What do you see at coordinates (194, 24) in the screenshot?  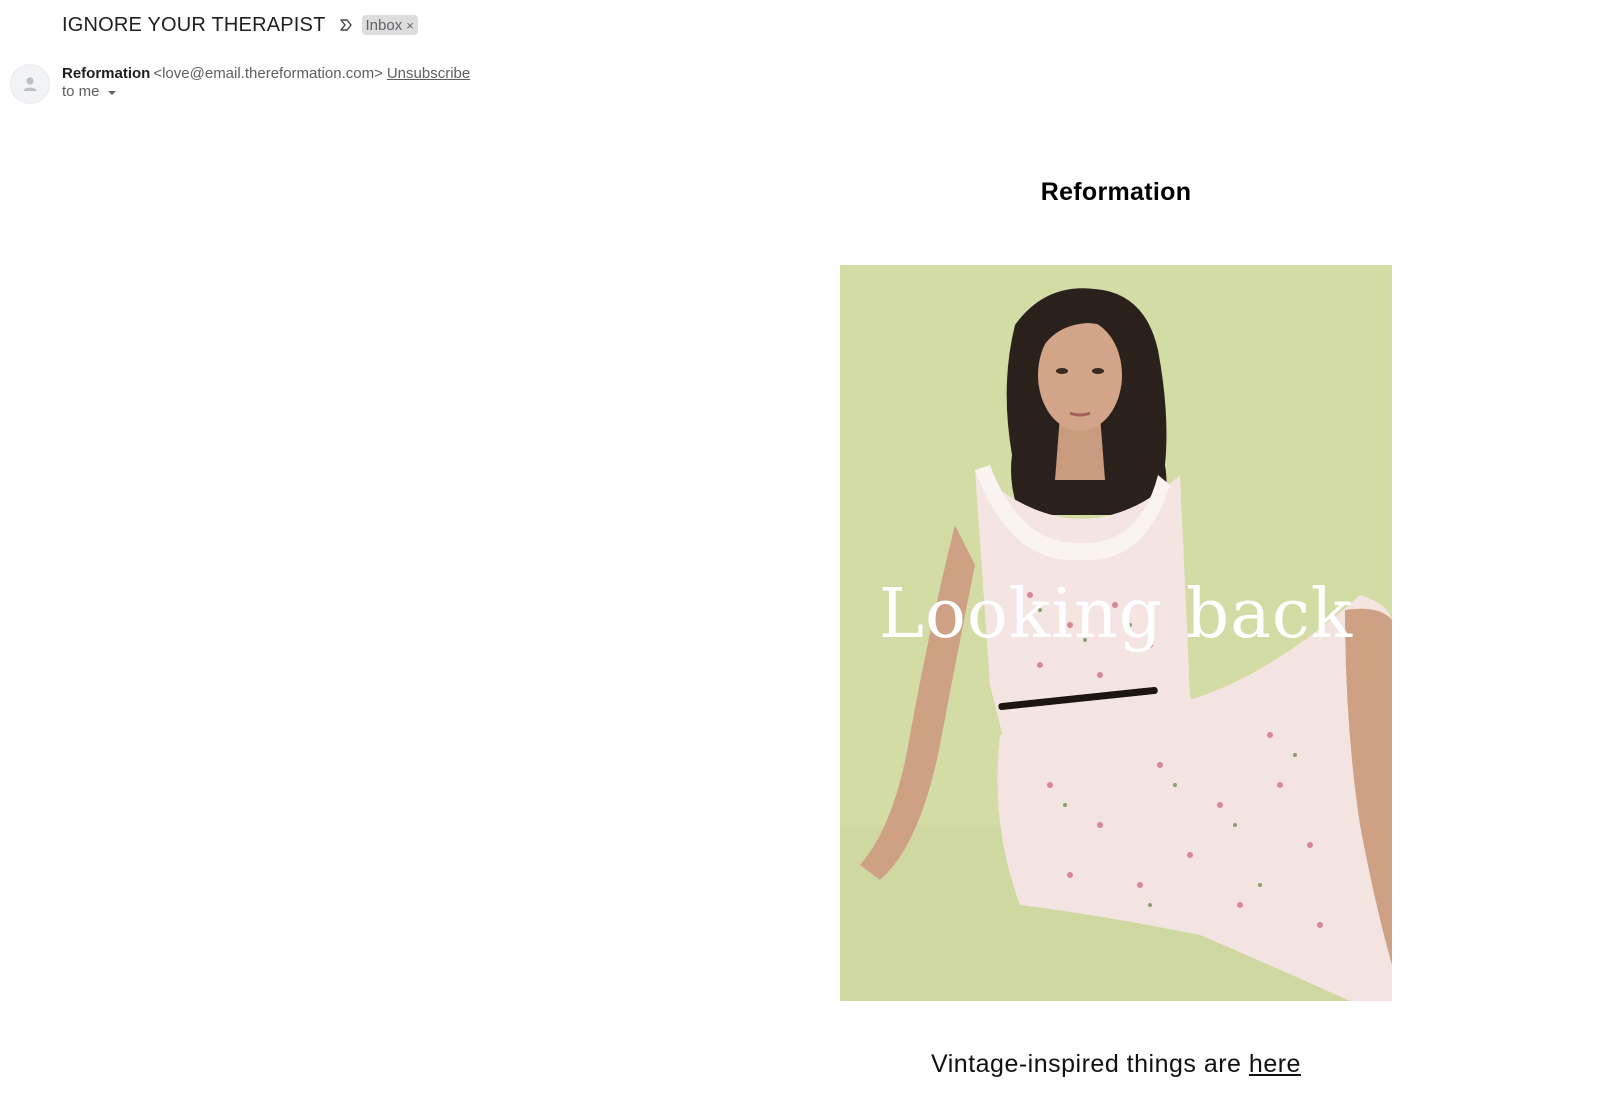 I see `email-subject: IGNORE YOUR THERAPIST` at bounding box center [194, 24].